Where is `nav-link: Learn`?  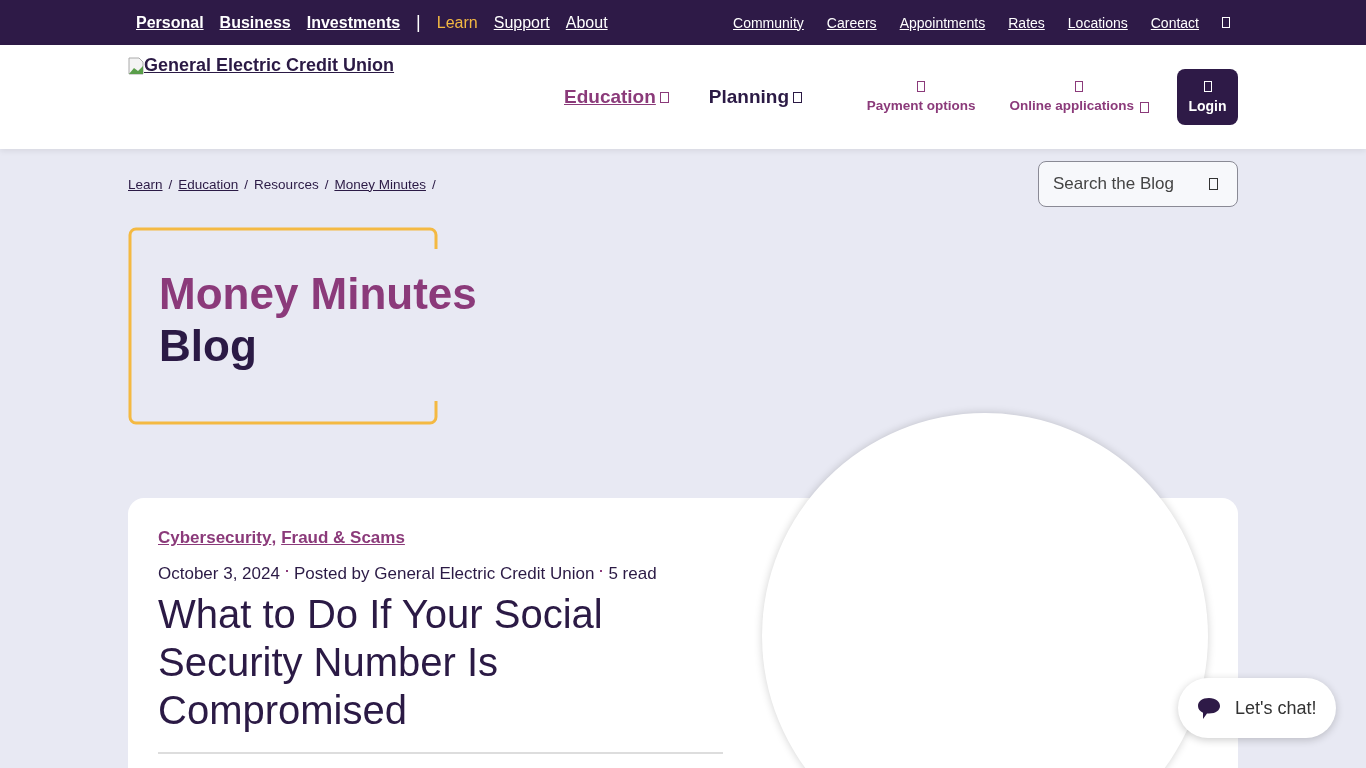 nav-link: Learn is located at coordinates (457, 22).